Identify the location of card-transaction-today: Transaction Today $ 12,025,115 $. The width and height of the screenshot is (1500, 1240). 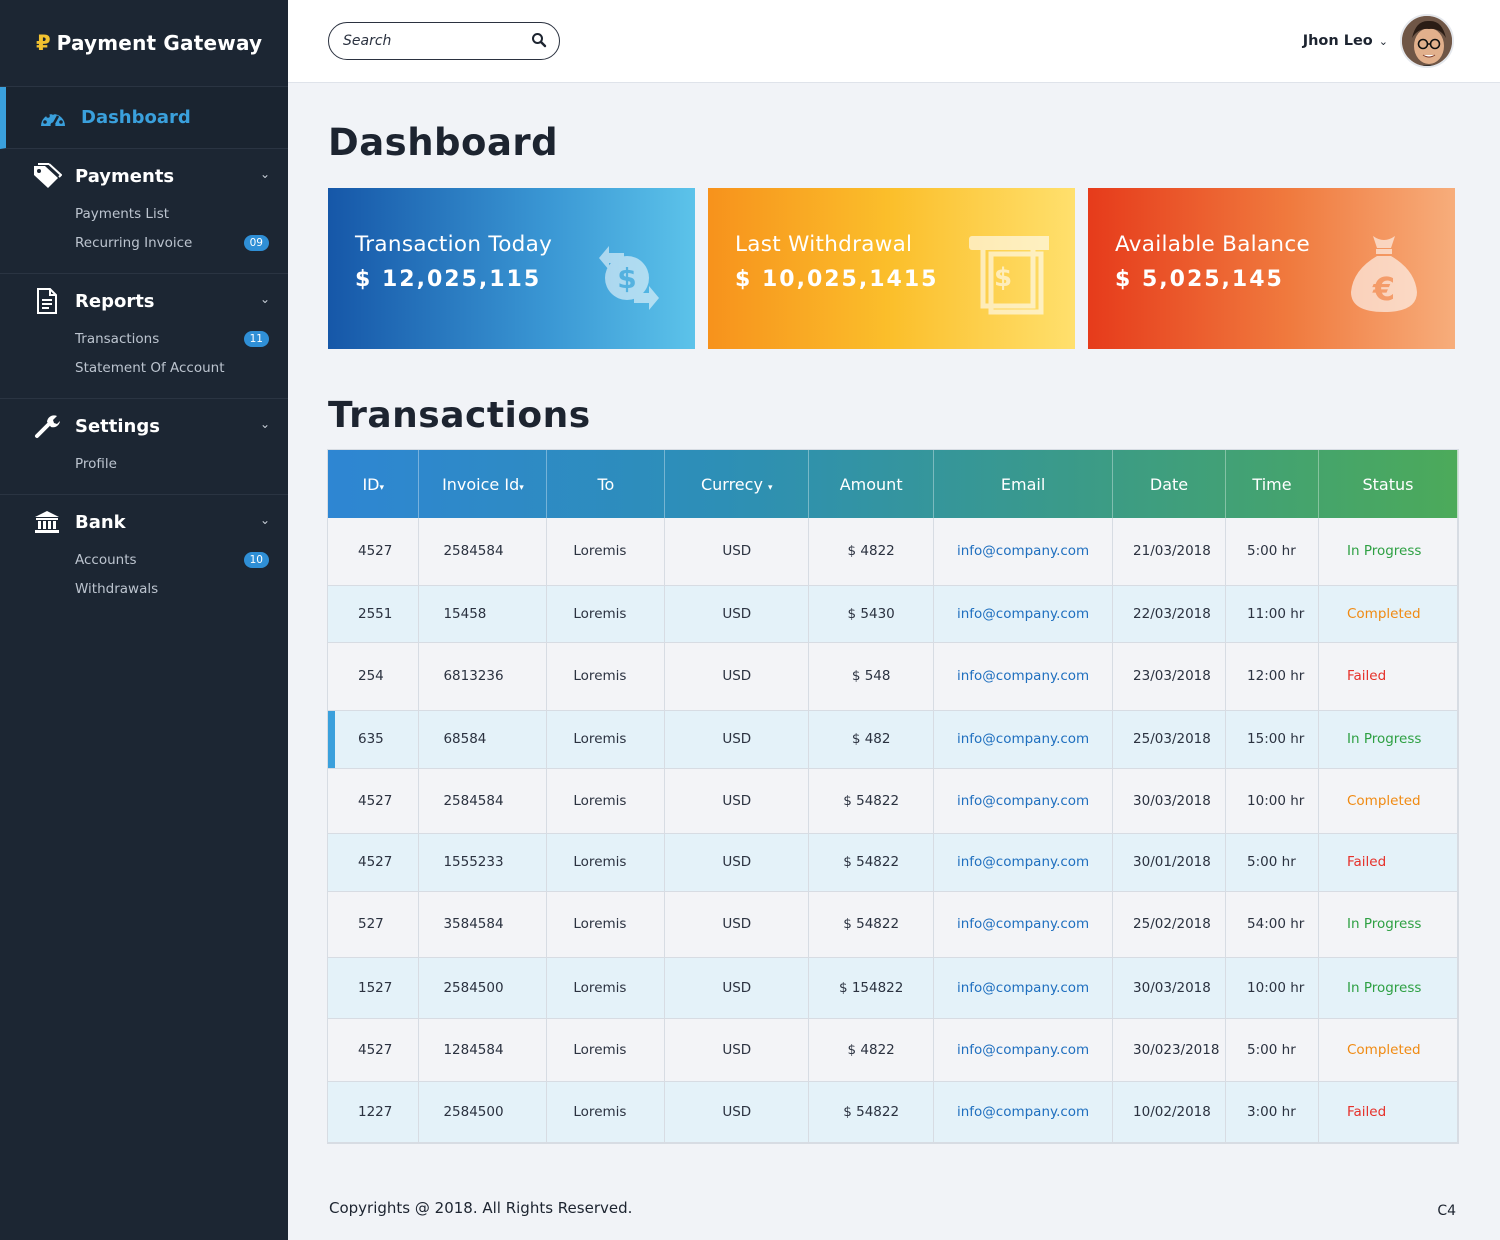
(511, 268).